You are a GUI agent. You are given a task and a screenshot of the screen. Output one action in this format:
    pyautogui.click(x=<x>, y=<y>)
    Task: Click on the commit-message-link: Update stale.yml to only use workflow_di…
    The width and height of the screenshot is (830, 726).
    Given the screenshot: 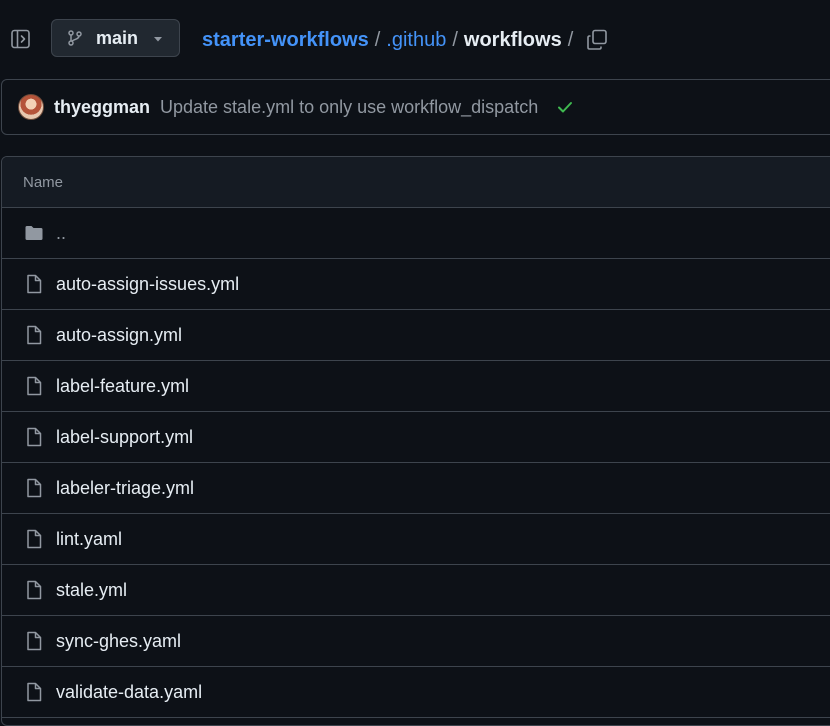 What is the action you would take?
    pyautogui.click(x=349, y=107)
    